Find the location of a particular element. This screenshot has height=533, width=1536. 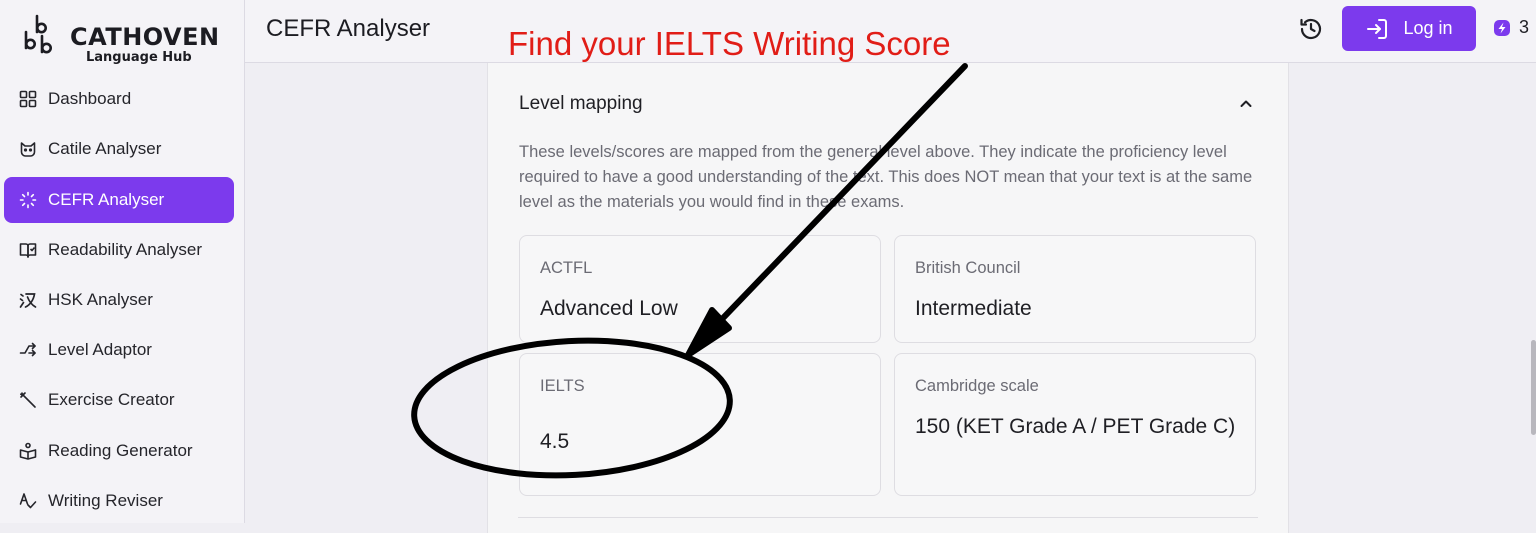

sidebar-item-cefr-analyser: CEFR Analyser is located at coordinates (119, 200).